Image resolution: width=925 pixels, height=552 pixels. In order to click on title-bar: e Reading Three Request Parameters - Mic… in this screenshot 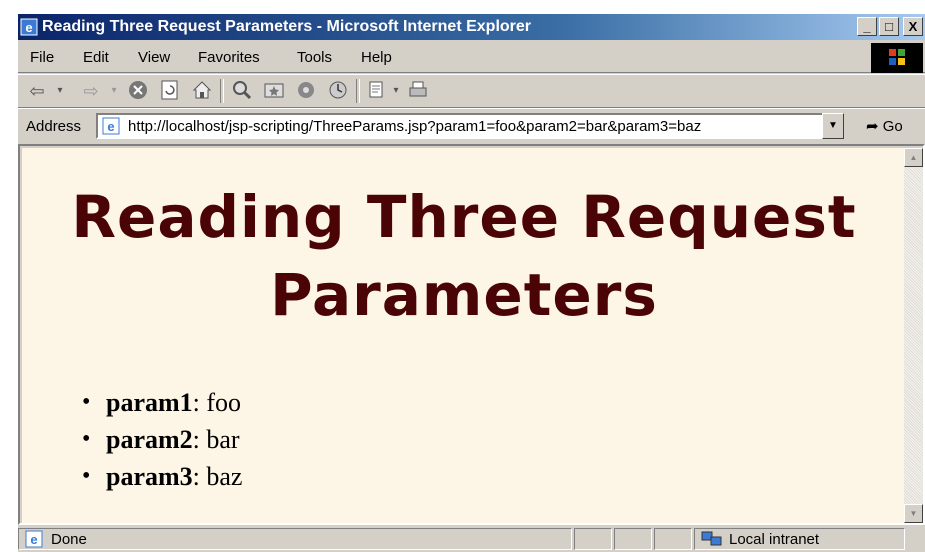, I will do `click(471, 27)`.